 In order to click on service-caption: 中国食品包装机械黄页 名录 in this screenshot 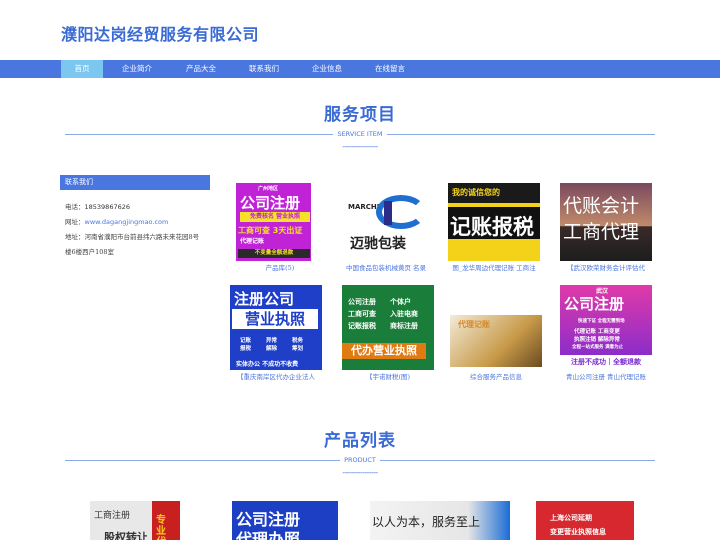, I will do `click(386, 268)`.